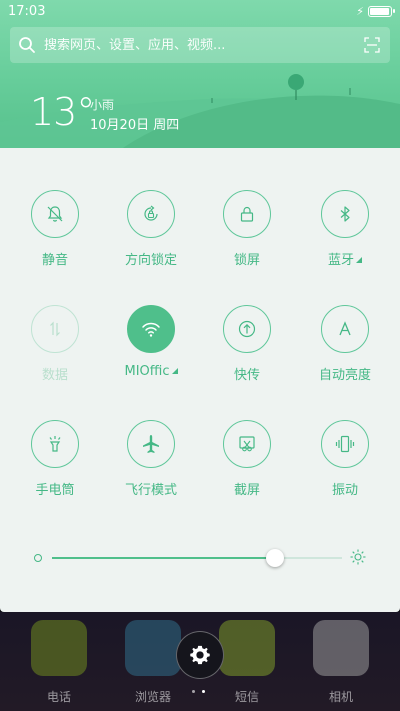 This screenshot has height=711, width=400. Describe the element at coordinates (151, 355) in the screenshot. I see `toggle-wifi: MIOffic` at that location.